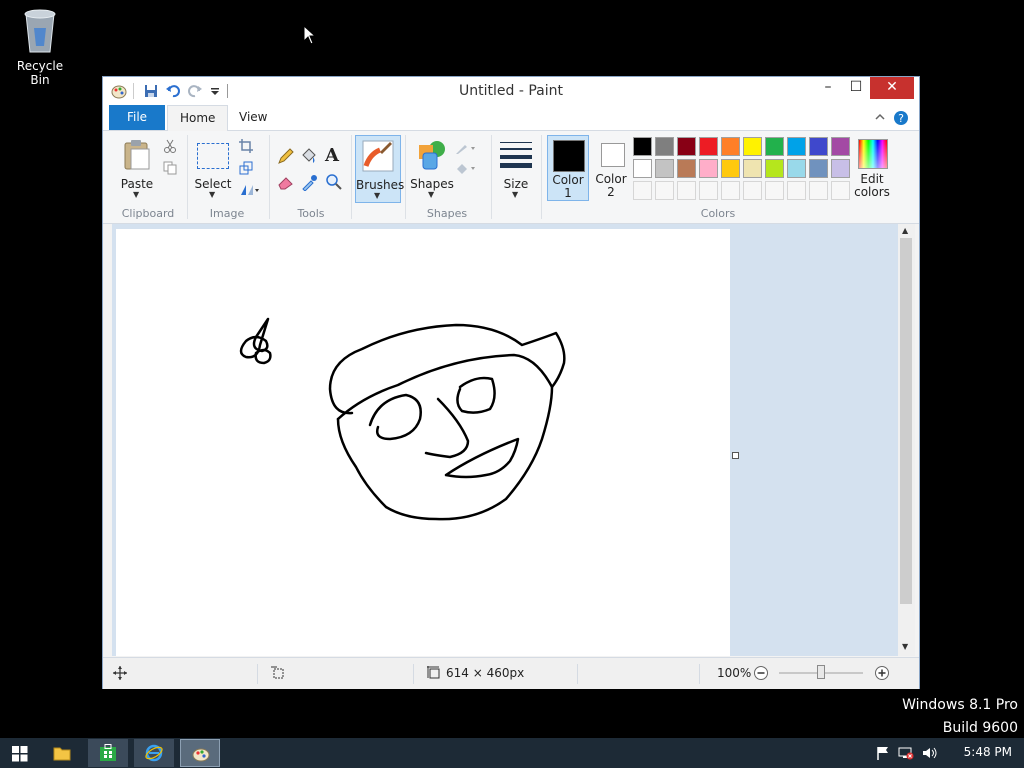  I want to click on collapse-ribbon-icon, so click(880, 117).